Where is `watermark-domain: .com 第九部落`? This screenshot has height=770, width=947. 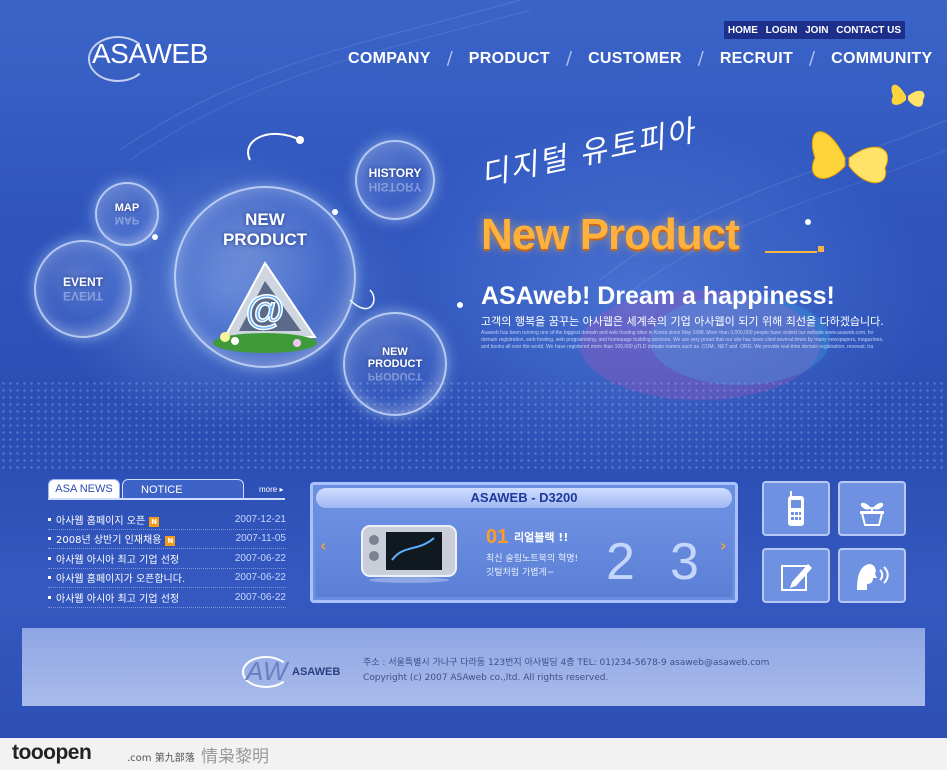 watermark-domain: .com 第九部落 is located at coordinates (161, 758).